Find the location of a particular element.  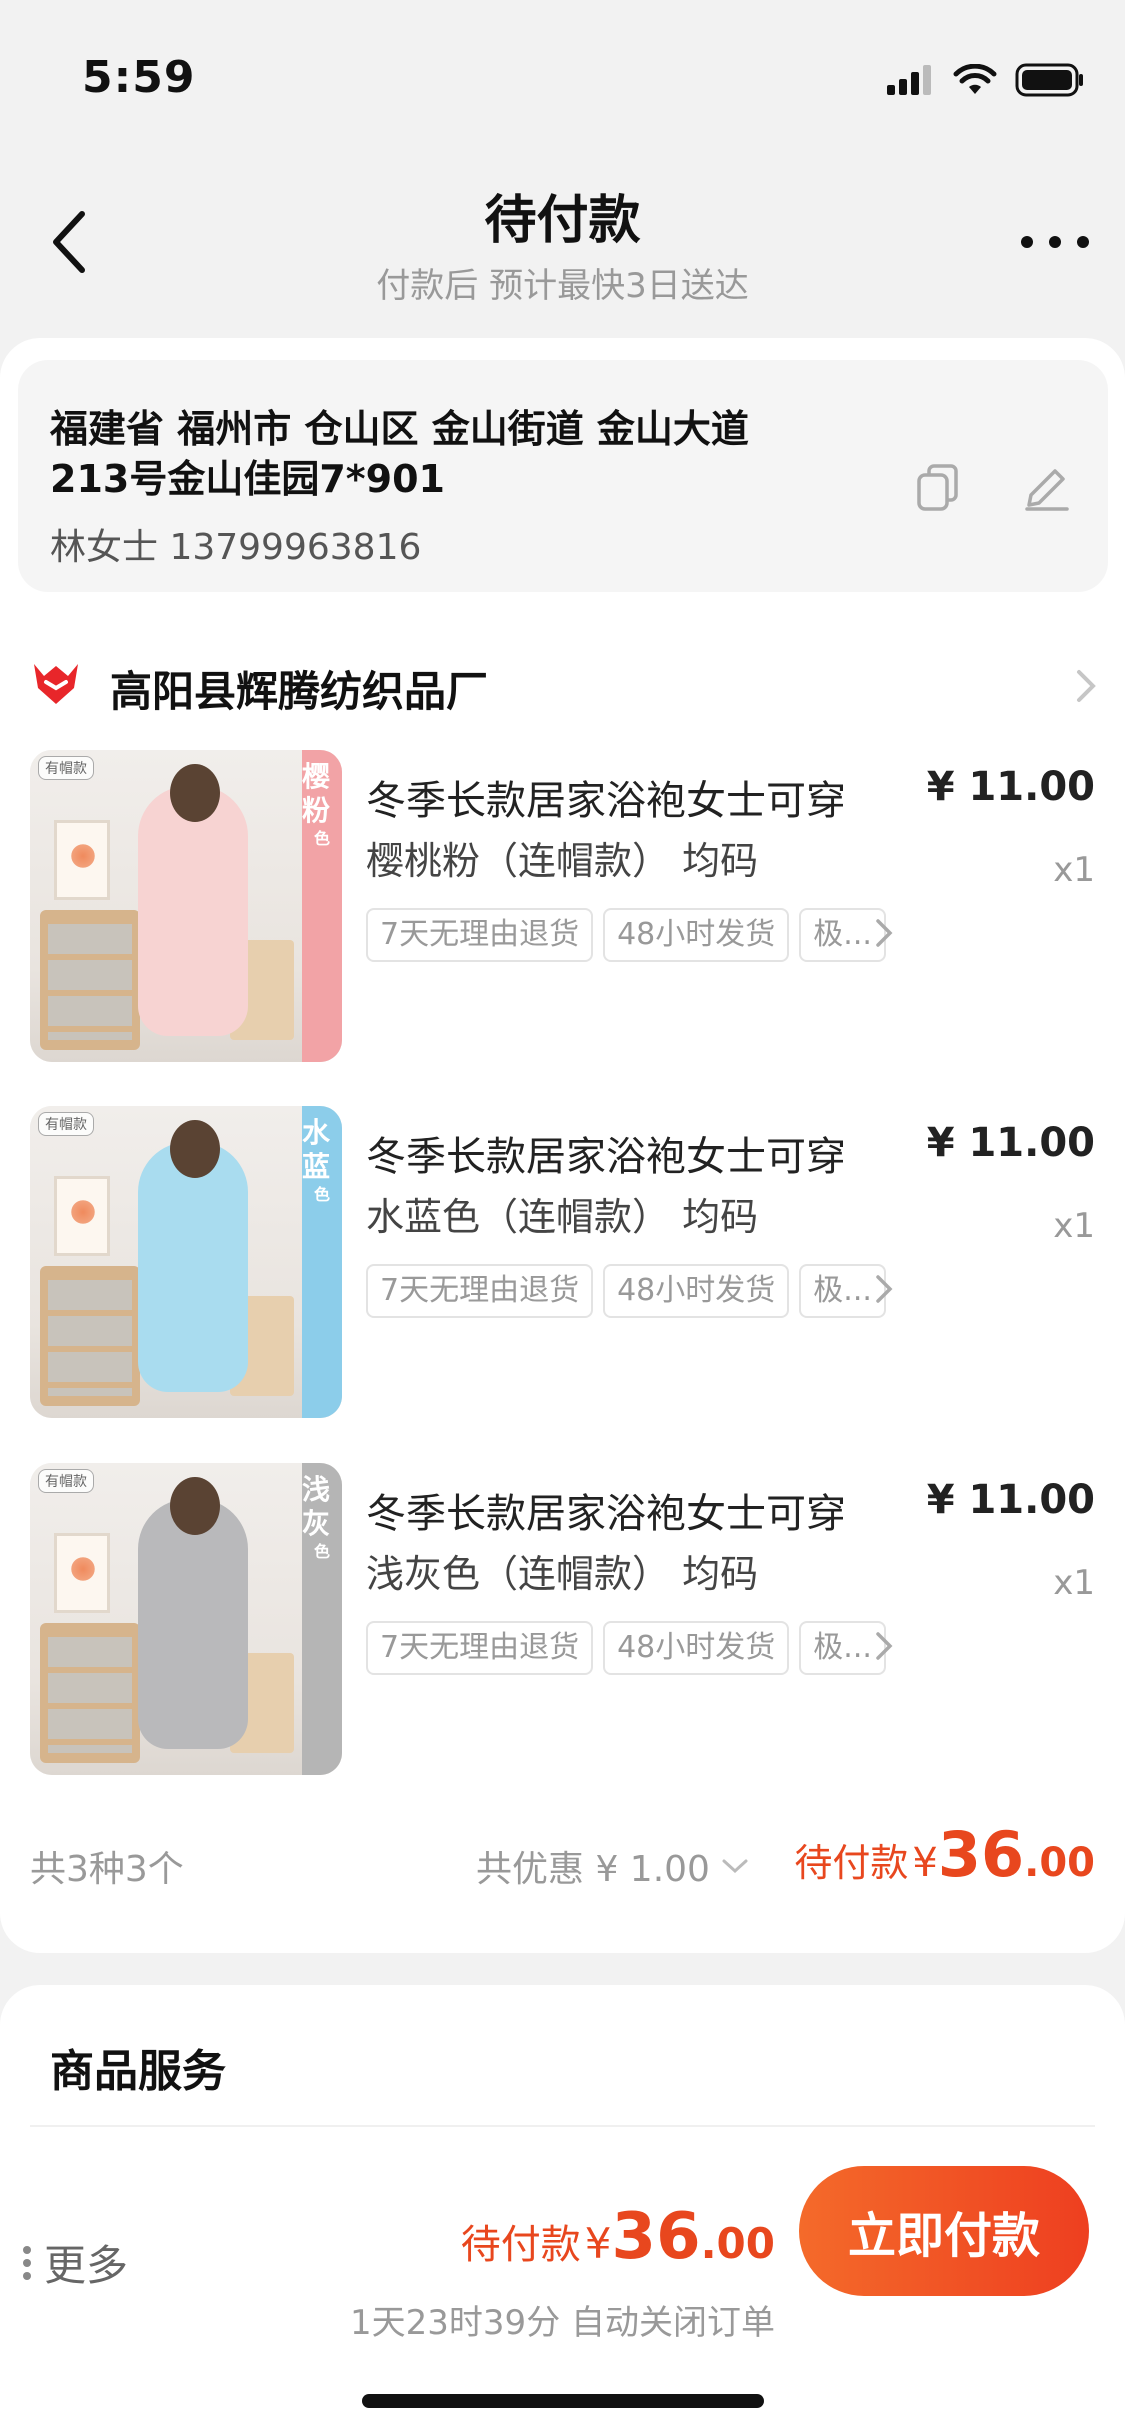

edit-address-button is located at coordinates (1046, 488).